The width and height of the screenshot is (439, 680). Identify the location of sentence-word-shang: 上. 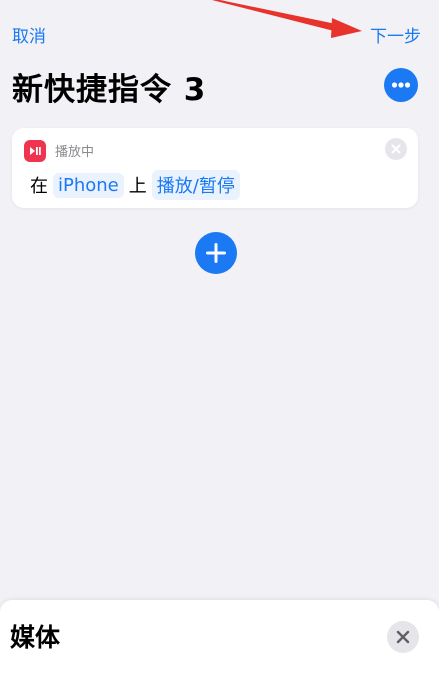
(137, 186).